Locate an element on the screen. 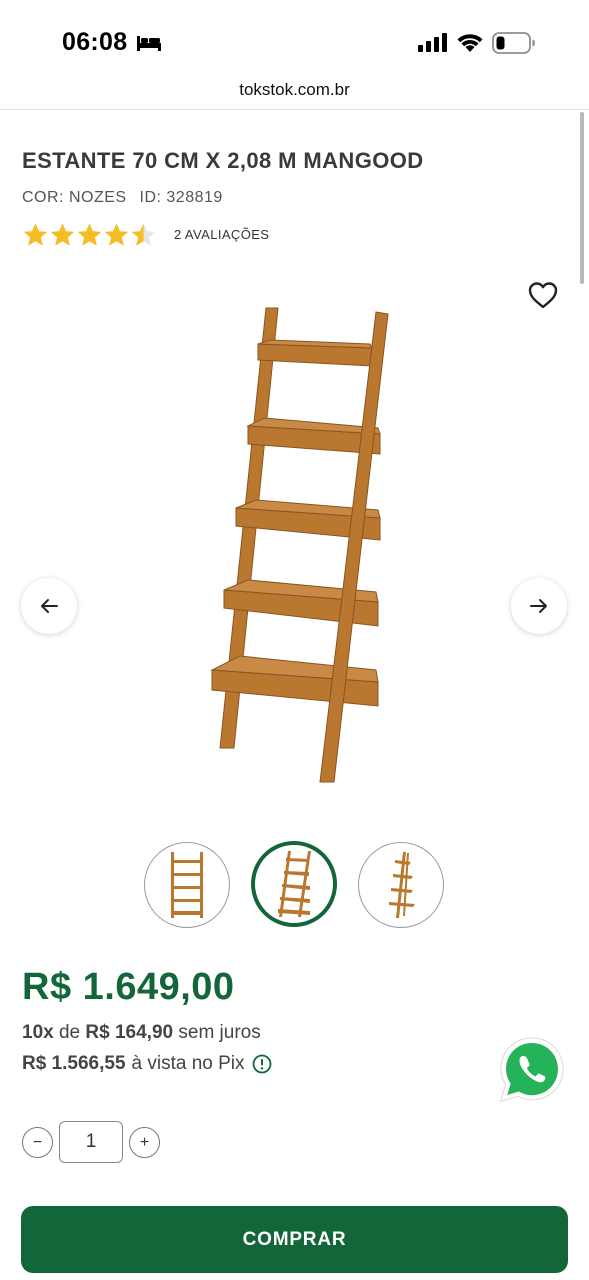 This screenshot has height=1280, width=589. carousel-next-button is located at coordinates (539, 606).